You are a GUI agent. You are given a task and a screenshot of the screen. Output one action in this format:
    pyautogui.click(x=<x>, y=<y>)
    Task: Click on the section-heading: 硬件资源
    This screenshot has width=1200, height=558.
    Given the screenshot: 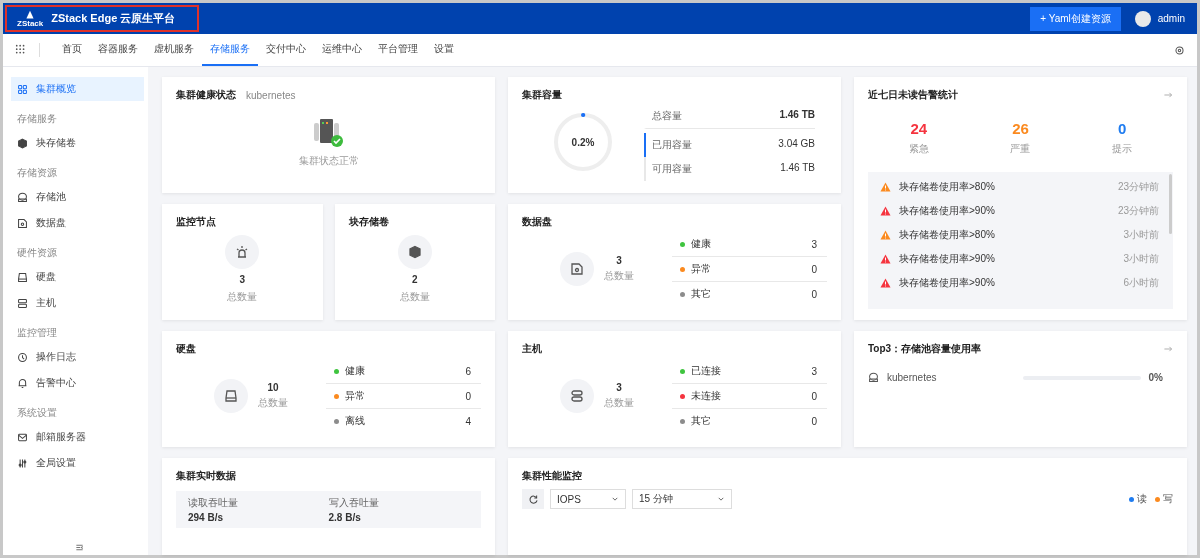 What is the action you would take?
    pyautogui.click(x=37, y=253)
    